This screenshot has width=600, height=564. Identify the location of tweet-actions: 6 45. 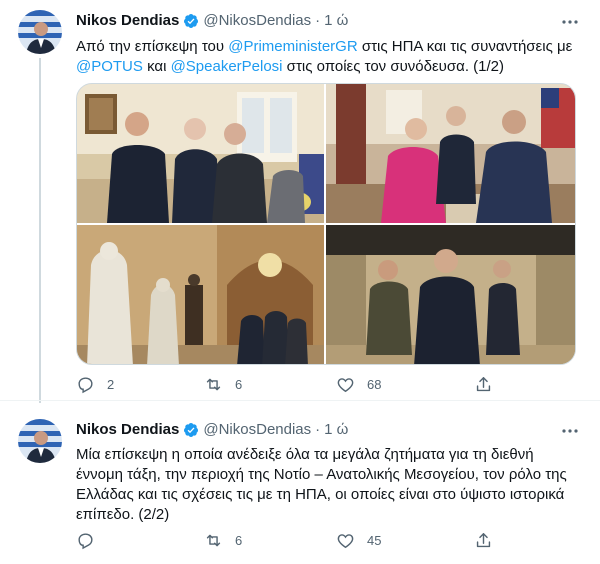
(286, 542).